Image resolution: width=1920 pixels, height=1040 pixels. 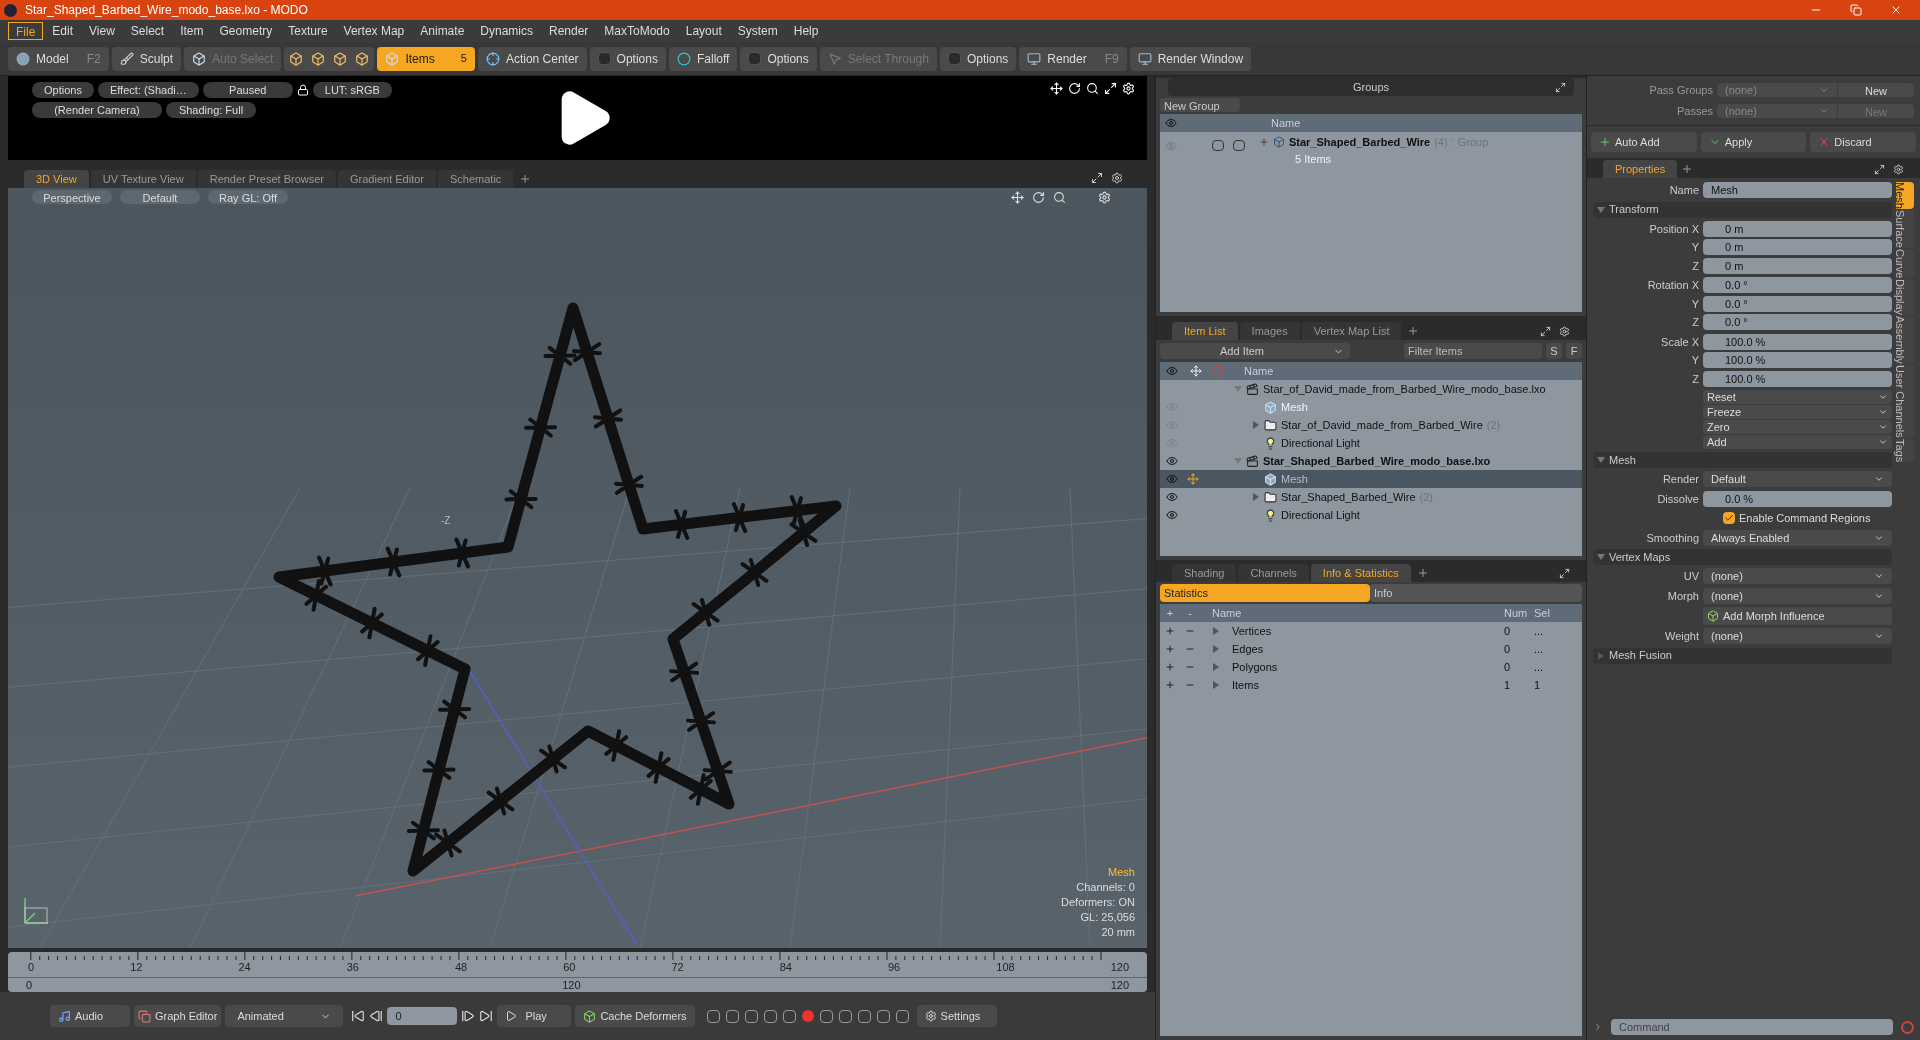 I want to click on toolbar-button: Render F9, so click(x=1073, y=58).